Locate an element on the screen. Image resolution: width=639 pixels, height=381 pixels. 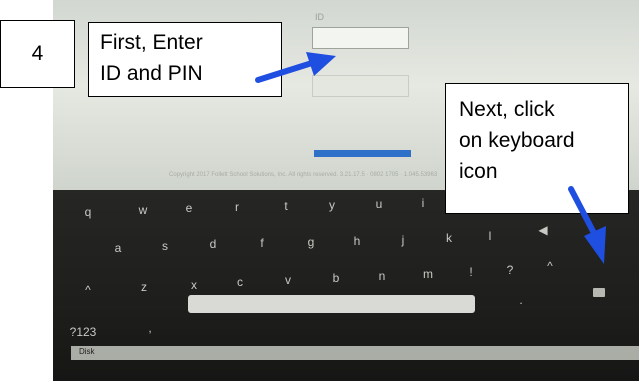
key-r: r is located at coordinates (237, 207).